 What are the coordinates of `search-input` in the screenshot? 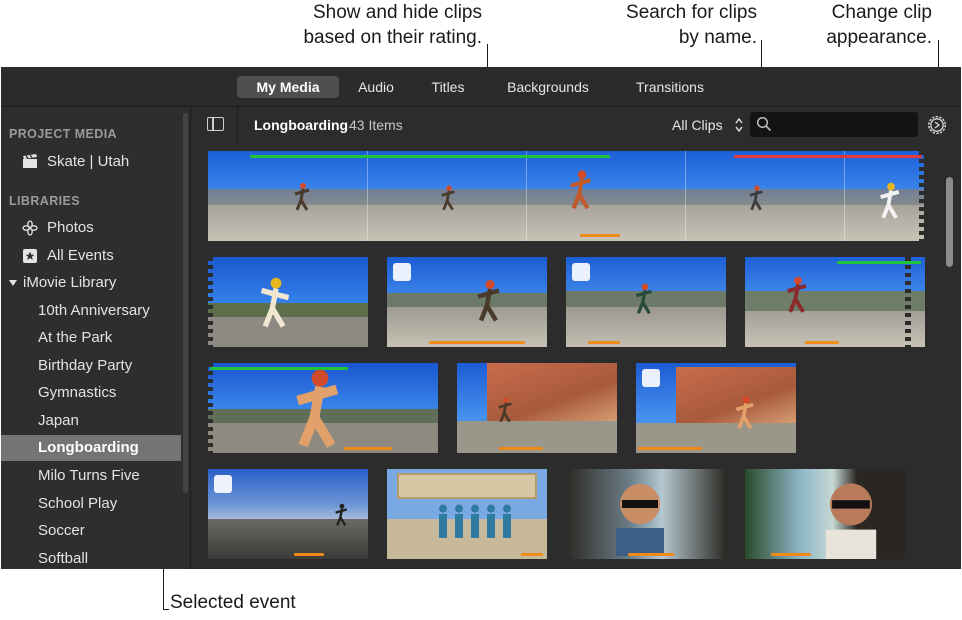 It's located at (844, 124).